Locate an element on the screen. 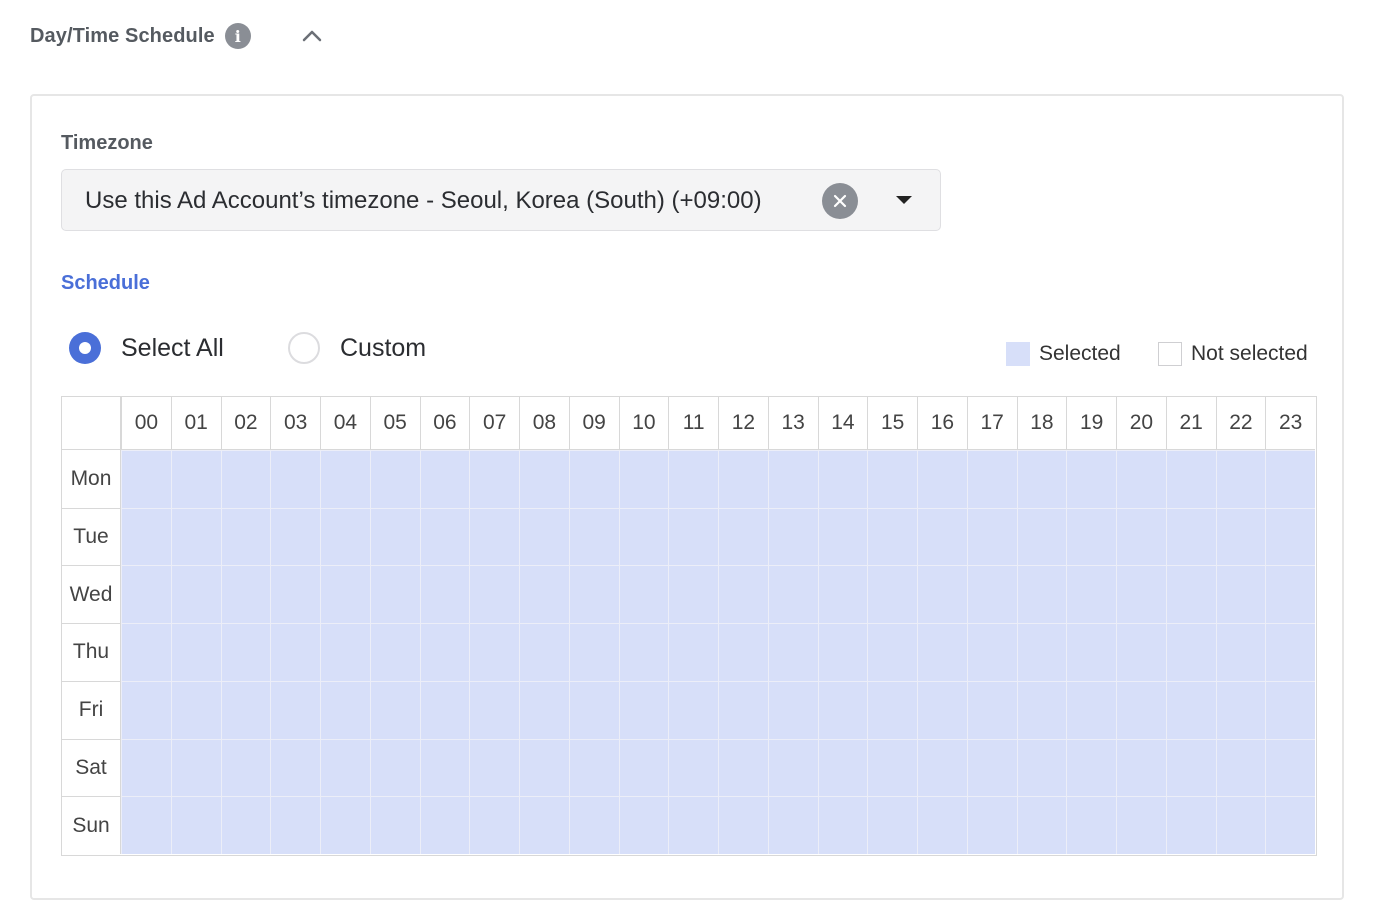  day-header: Tue is located at coordinates (91, 536).